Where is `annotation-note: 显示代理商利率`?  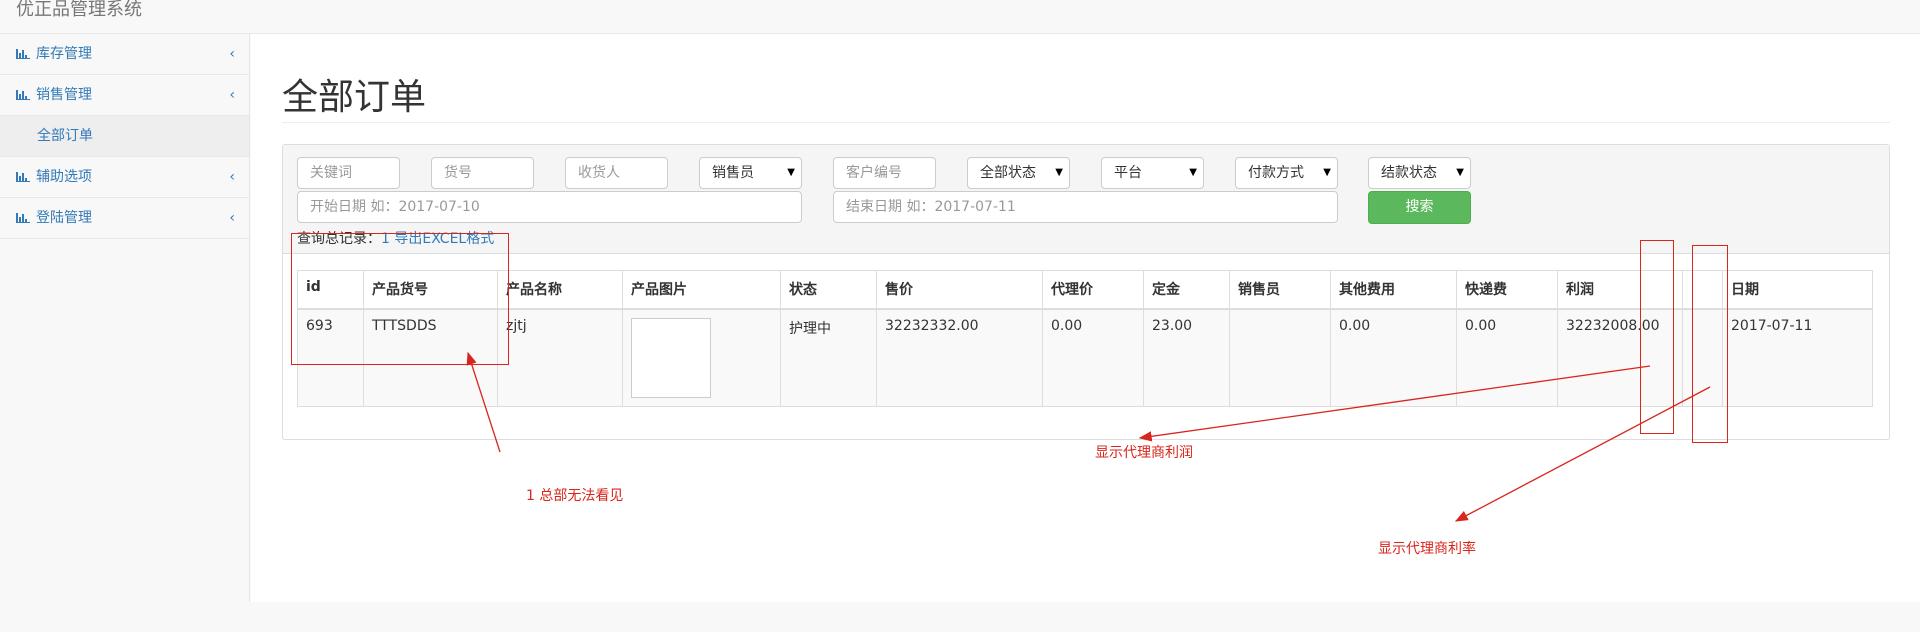
annotation-note: 显示代理商利率 is located at coordinates (1427, 549).